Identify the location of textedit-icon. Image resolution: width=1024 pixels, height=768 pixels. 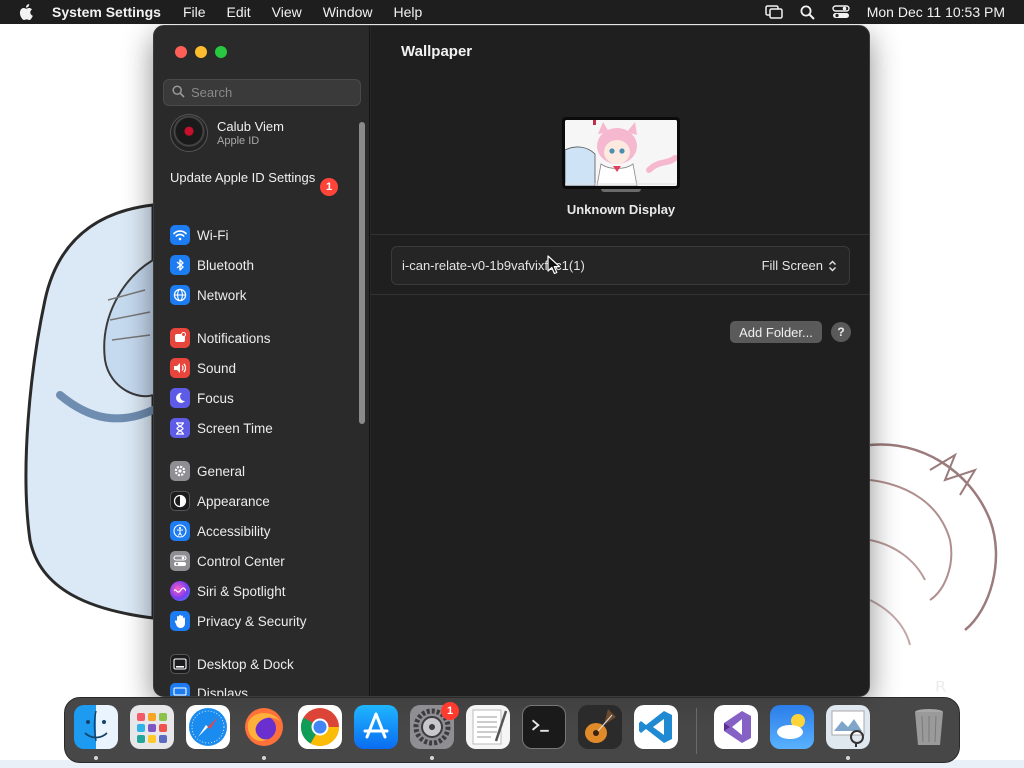
(490, 727).